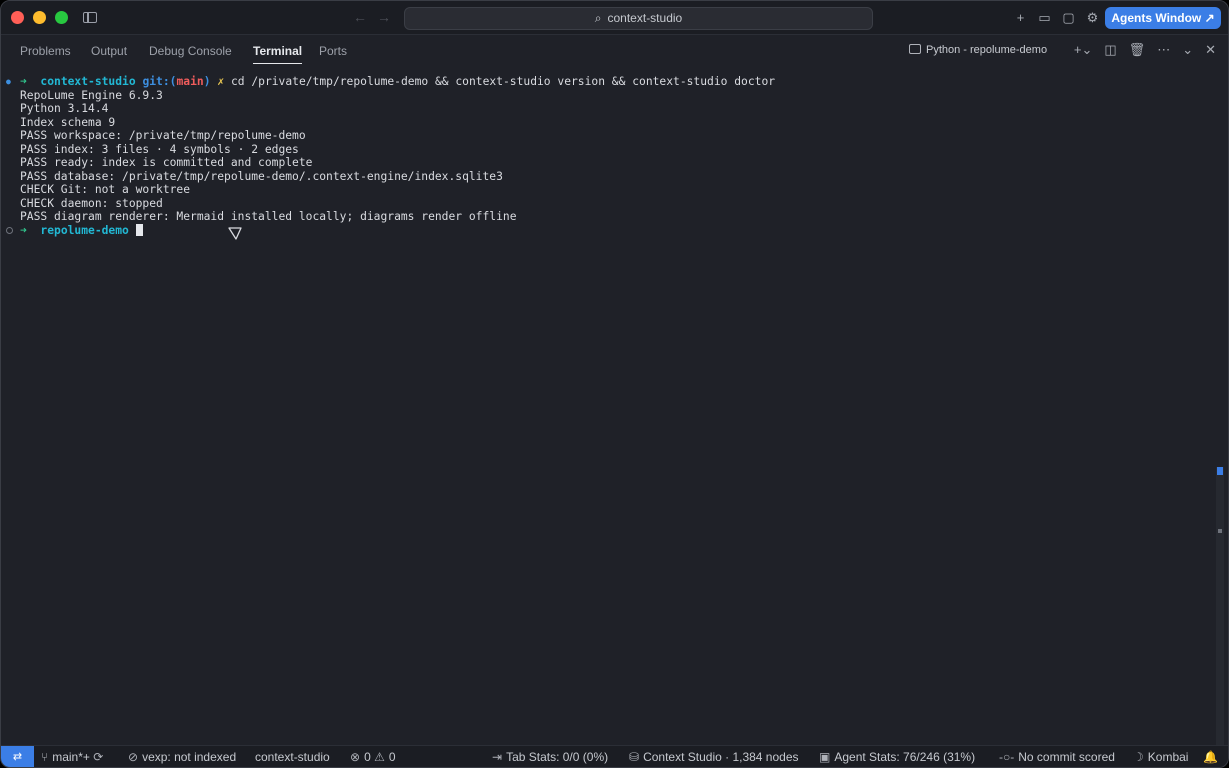  What do you see at coordinates (1220, 607) in the screenshot?
I see `terminal-scrollbar` at bounding box center [1220, 607].